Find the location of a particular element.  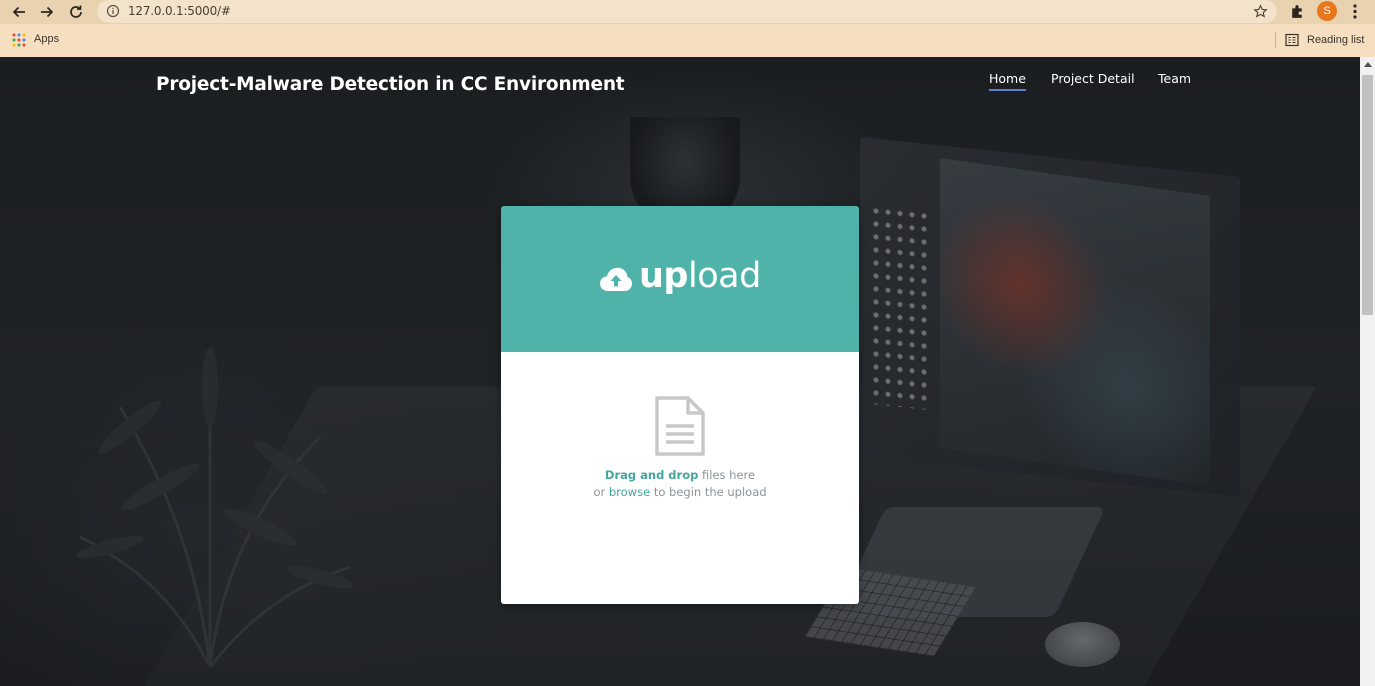

forward-arrow-icon is located at coordinates (47, 12).